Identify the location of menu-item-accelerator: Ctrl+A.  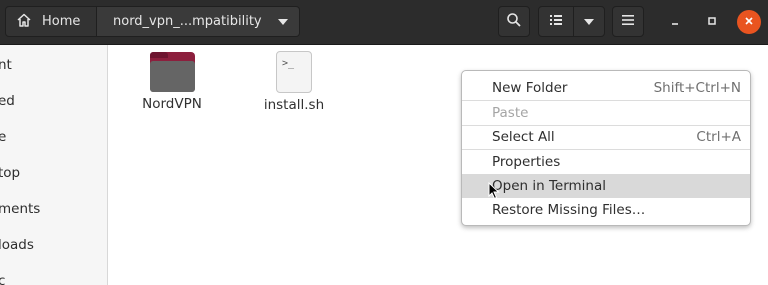
(718, 137).